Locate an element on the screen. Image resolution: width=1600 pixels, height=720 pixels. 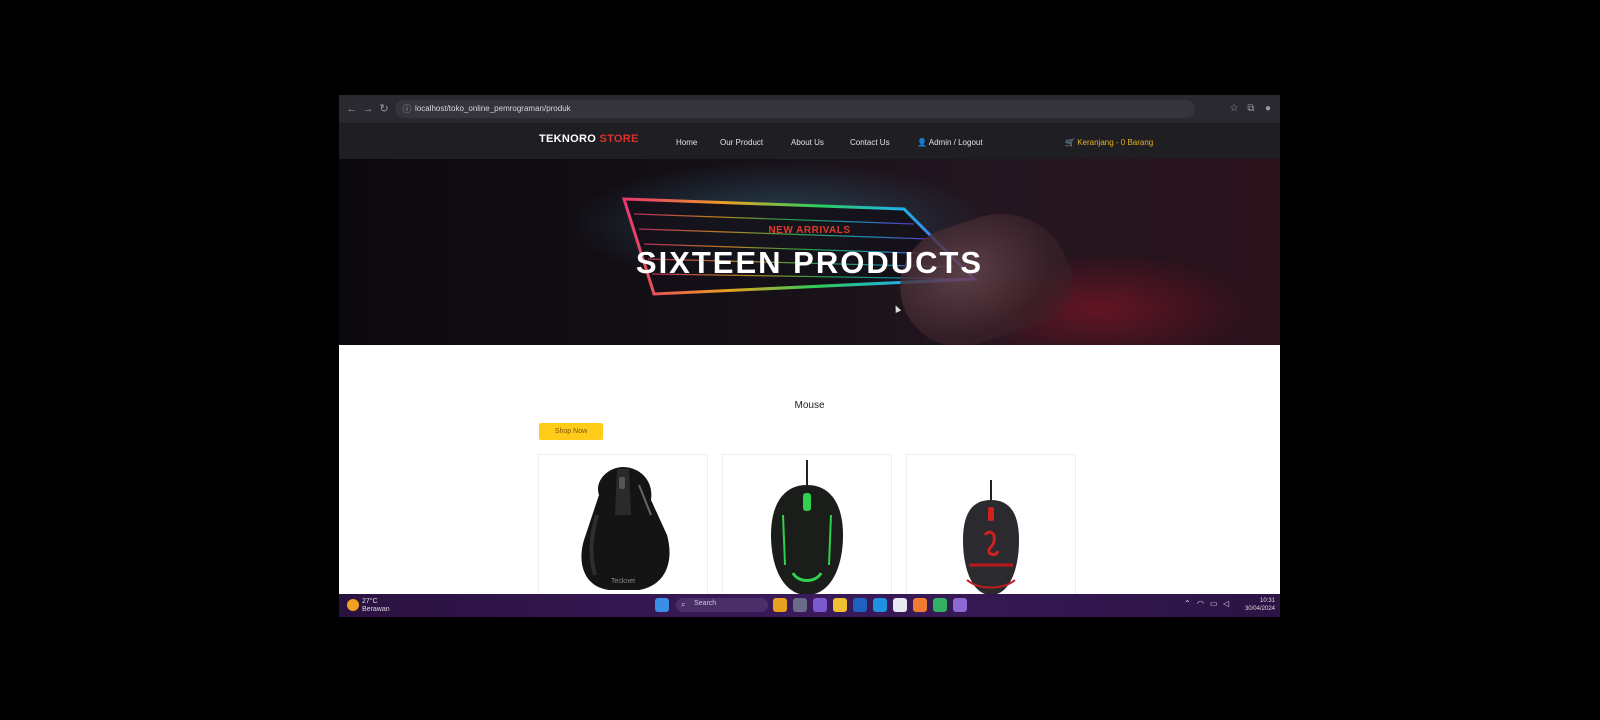
clock-date: 30/04/2024 is located at coordinates (1259, 609).